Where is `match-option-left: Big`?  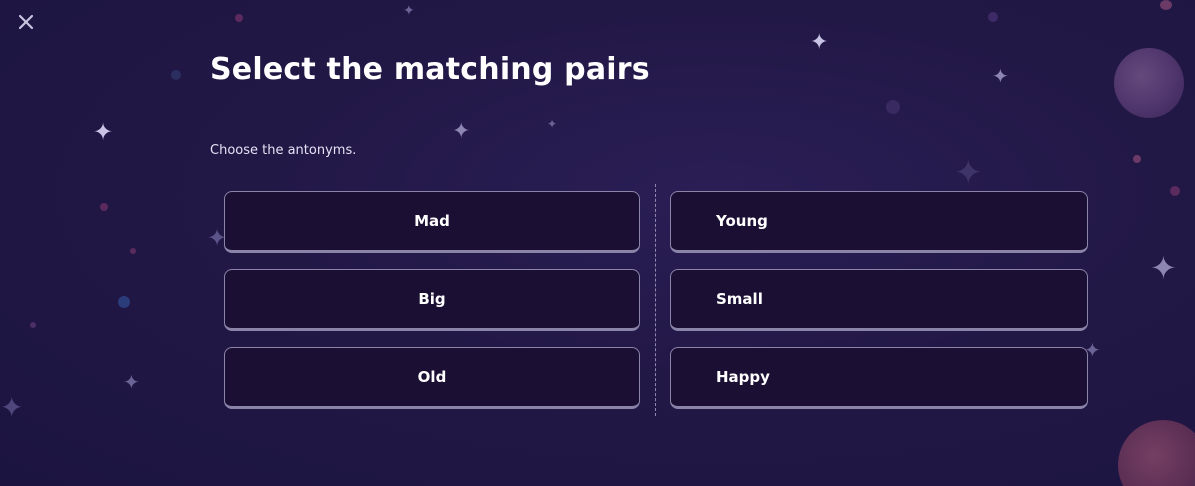
match-option-left: Big is located at coordinates (432, 300).